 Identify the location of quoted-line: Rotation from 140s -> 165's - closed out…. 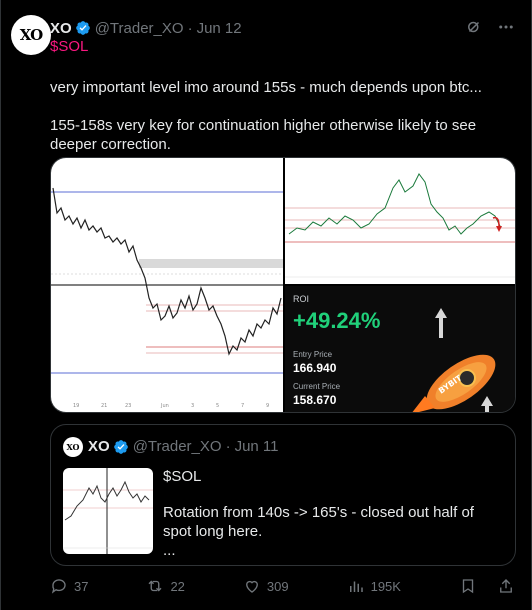
(318, 522).